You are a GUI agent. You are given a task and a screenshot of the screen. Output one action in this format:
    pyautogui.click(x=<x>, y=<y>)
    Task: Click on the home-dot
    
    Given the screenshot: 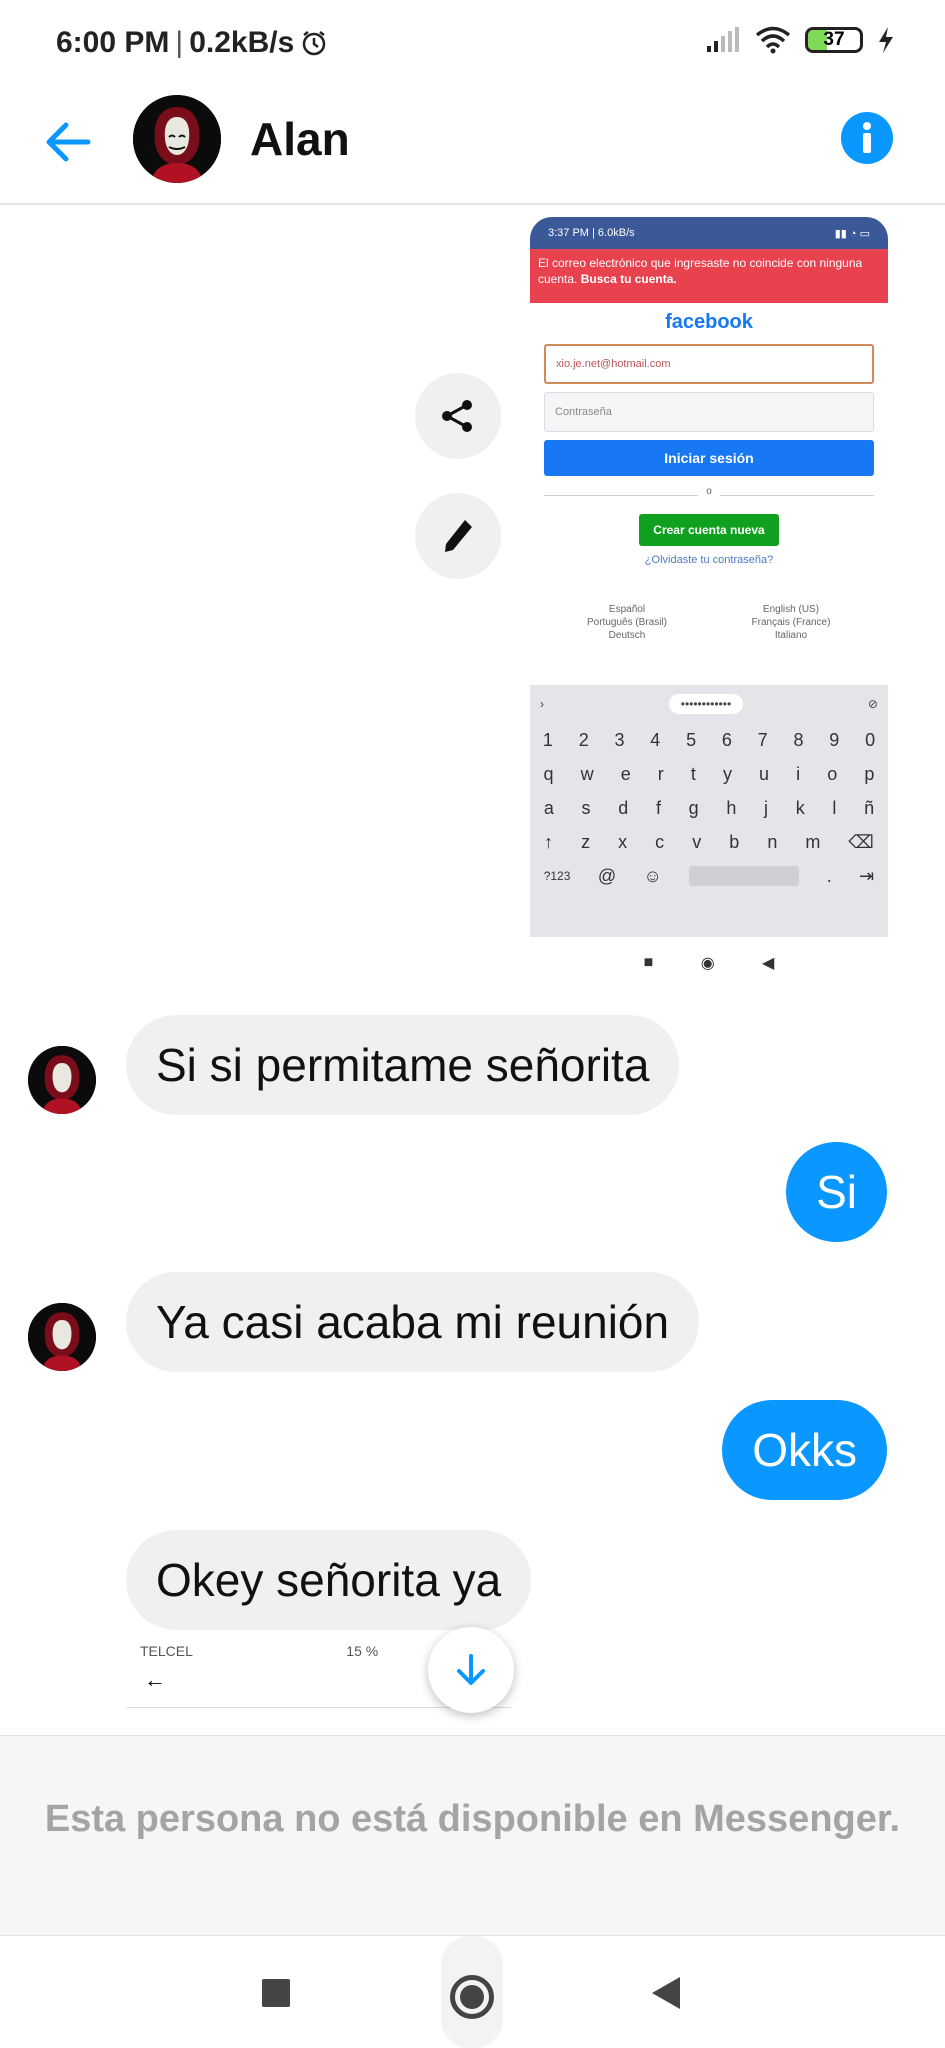 What is the action you would take?
    pyautogui.click(x=472, y=1997)
    